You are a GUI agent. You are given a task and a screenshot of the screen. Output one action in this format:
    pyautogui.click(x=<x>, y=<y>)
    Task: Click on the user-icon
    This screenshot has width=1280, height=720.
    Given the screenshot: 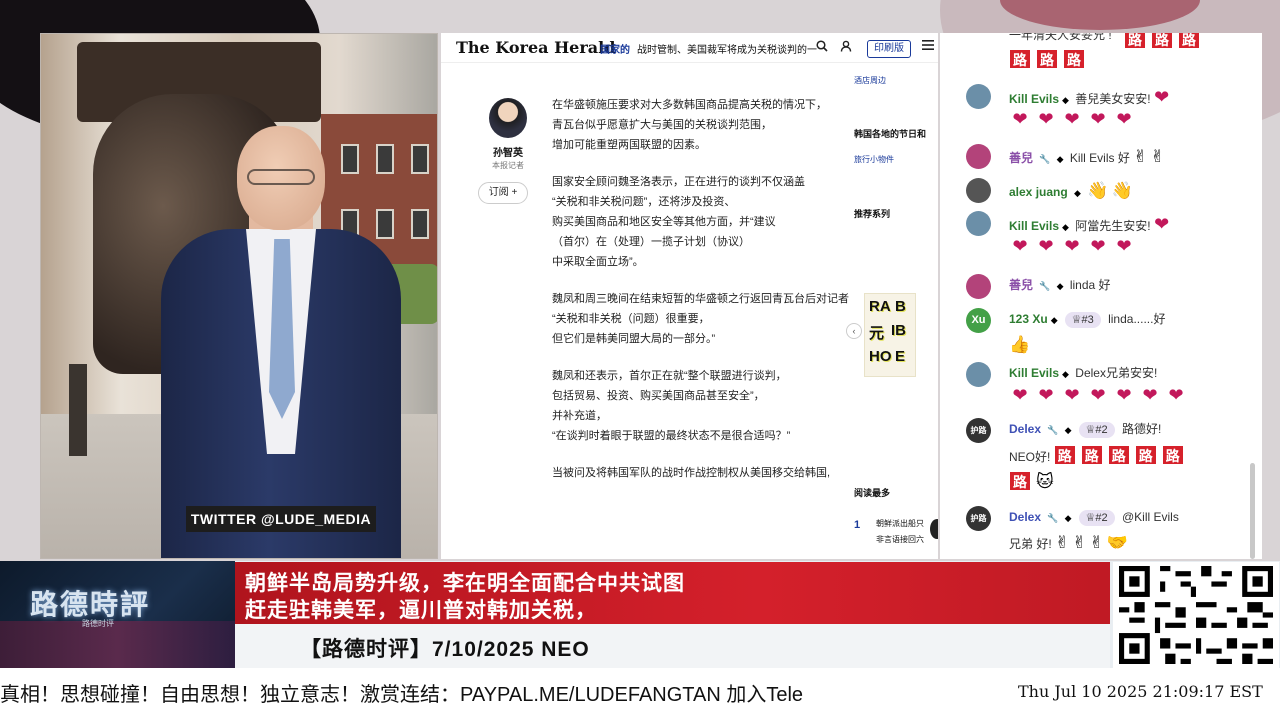 What is the action you would take?
    pyautogui.click(x=846, y=47)
    